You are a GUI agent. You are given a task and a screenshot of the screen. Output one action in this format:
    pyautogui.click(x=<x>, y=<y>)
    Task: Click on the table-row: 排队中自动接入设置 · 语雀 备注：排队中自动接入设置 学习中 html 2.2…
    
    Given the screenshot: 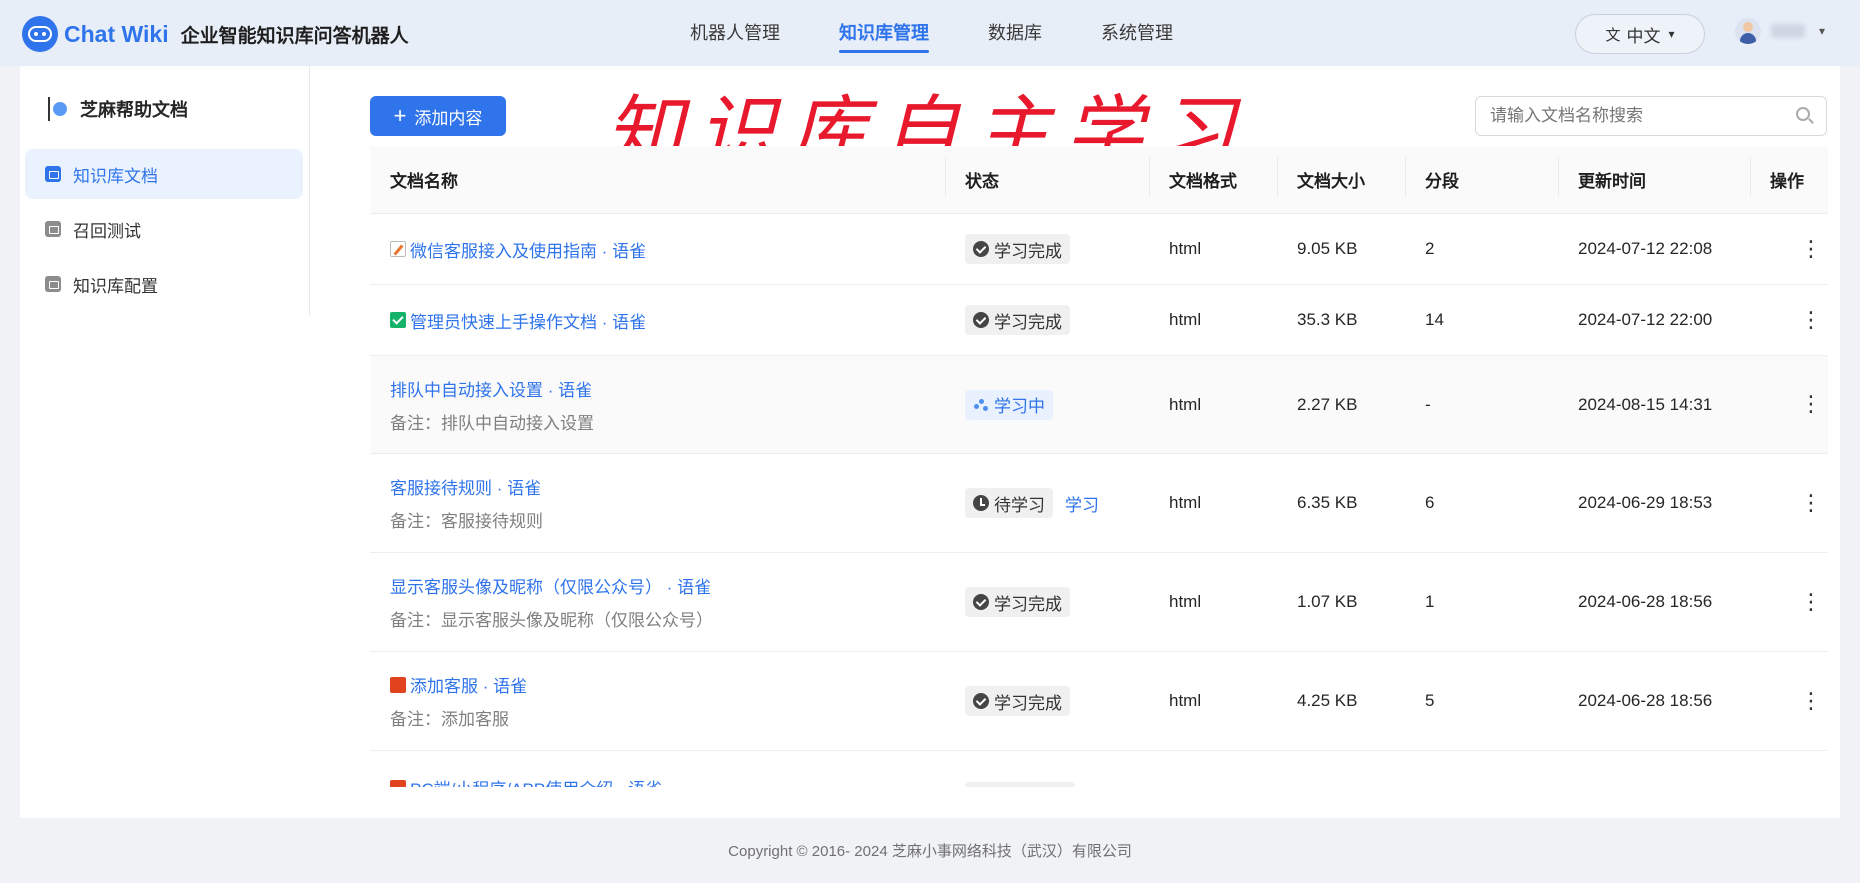 What is the action you would take?
    pyautogui.click(x=1099, y=405)
    